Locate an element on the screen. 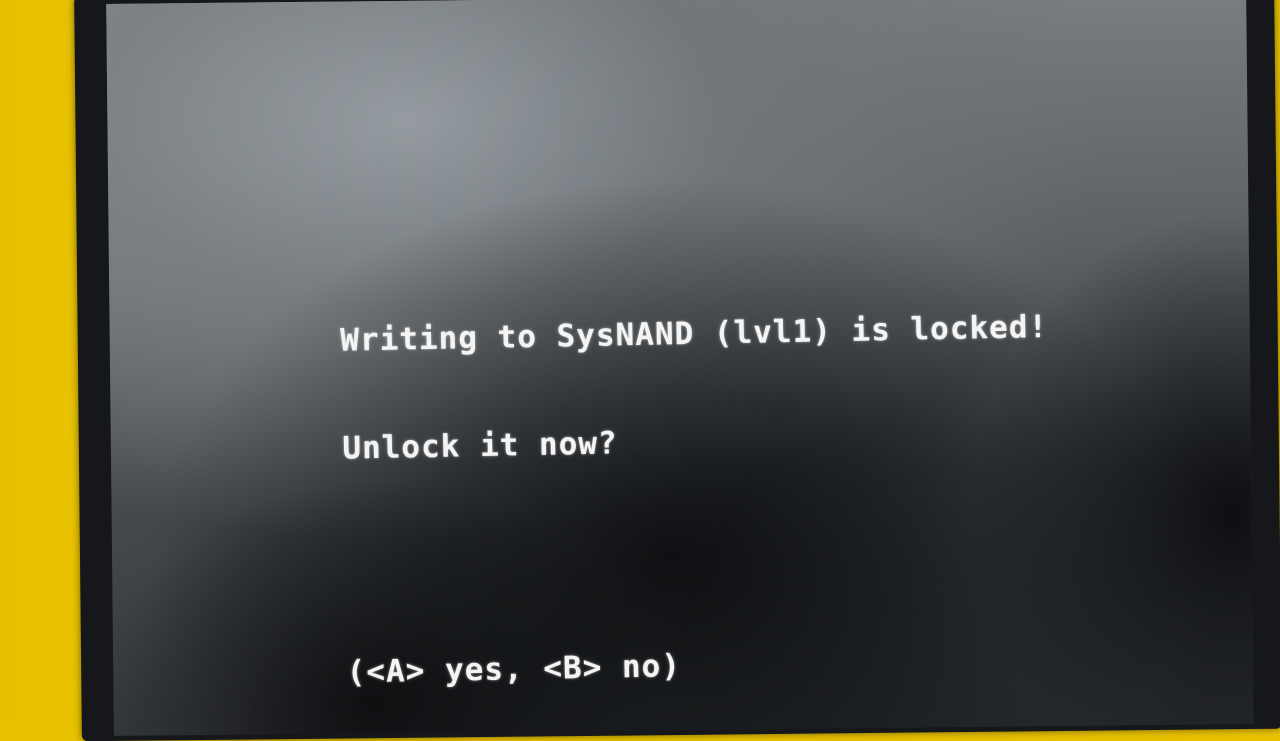 The height and width of the screenshot is (741, 1280). prompt-open-paren: ( is located at coordinates (356, 672).